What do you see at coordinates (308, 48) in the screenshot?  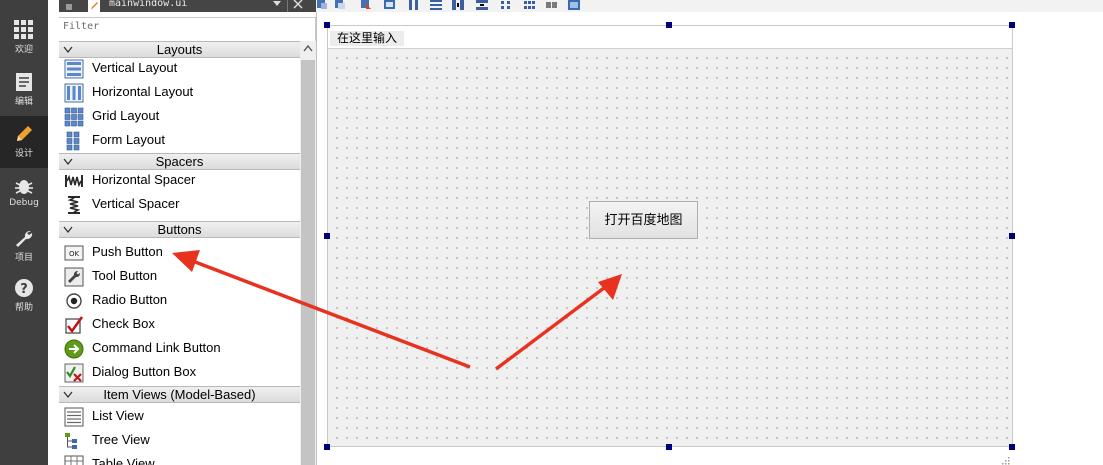 I see `scroll-up-icon` at bounding box center [308, 48].